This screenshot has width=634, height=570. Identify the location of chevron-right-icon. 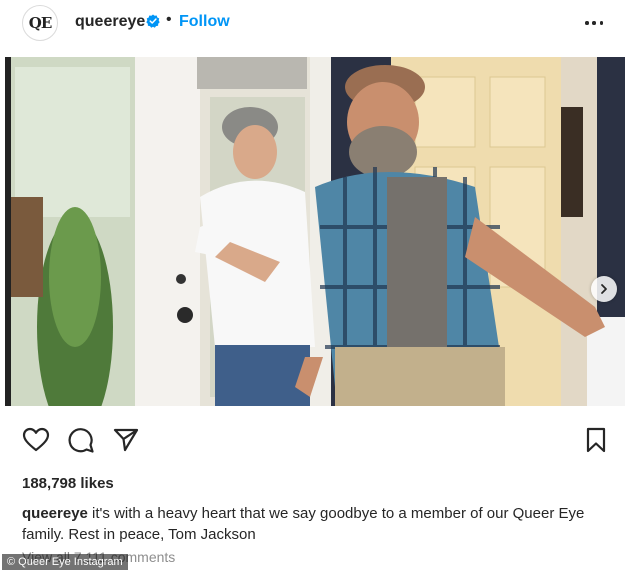
(604, 289).